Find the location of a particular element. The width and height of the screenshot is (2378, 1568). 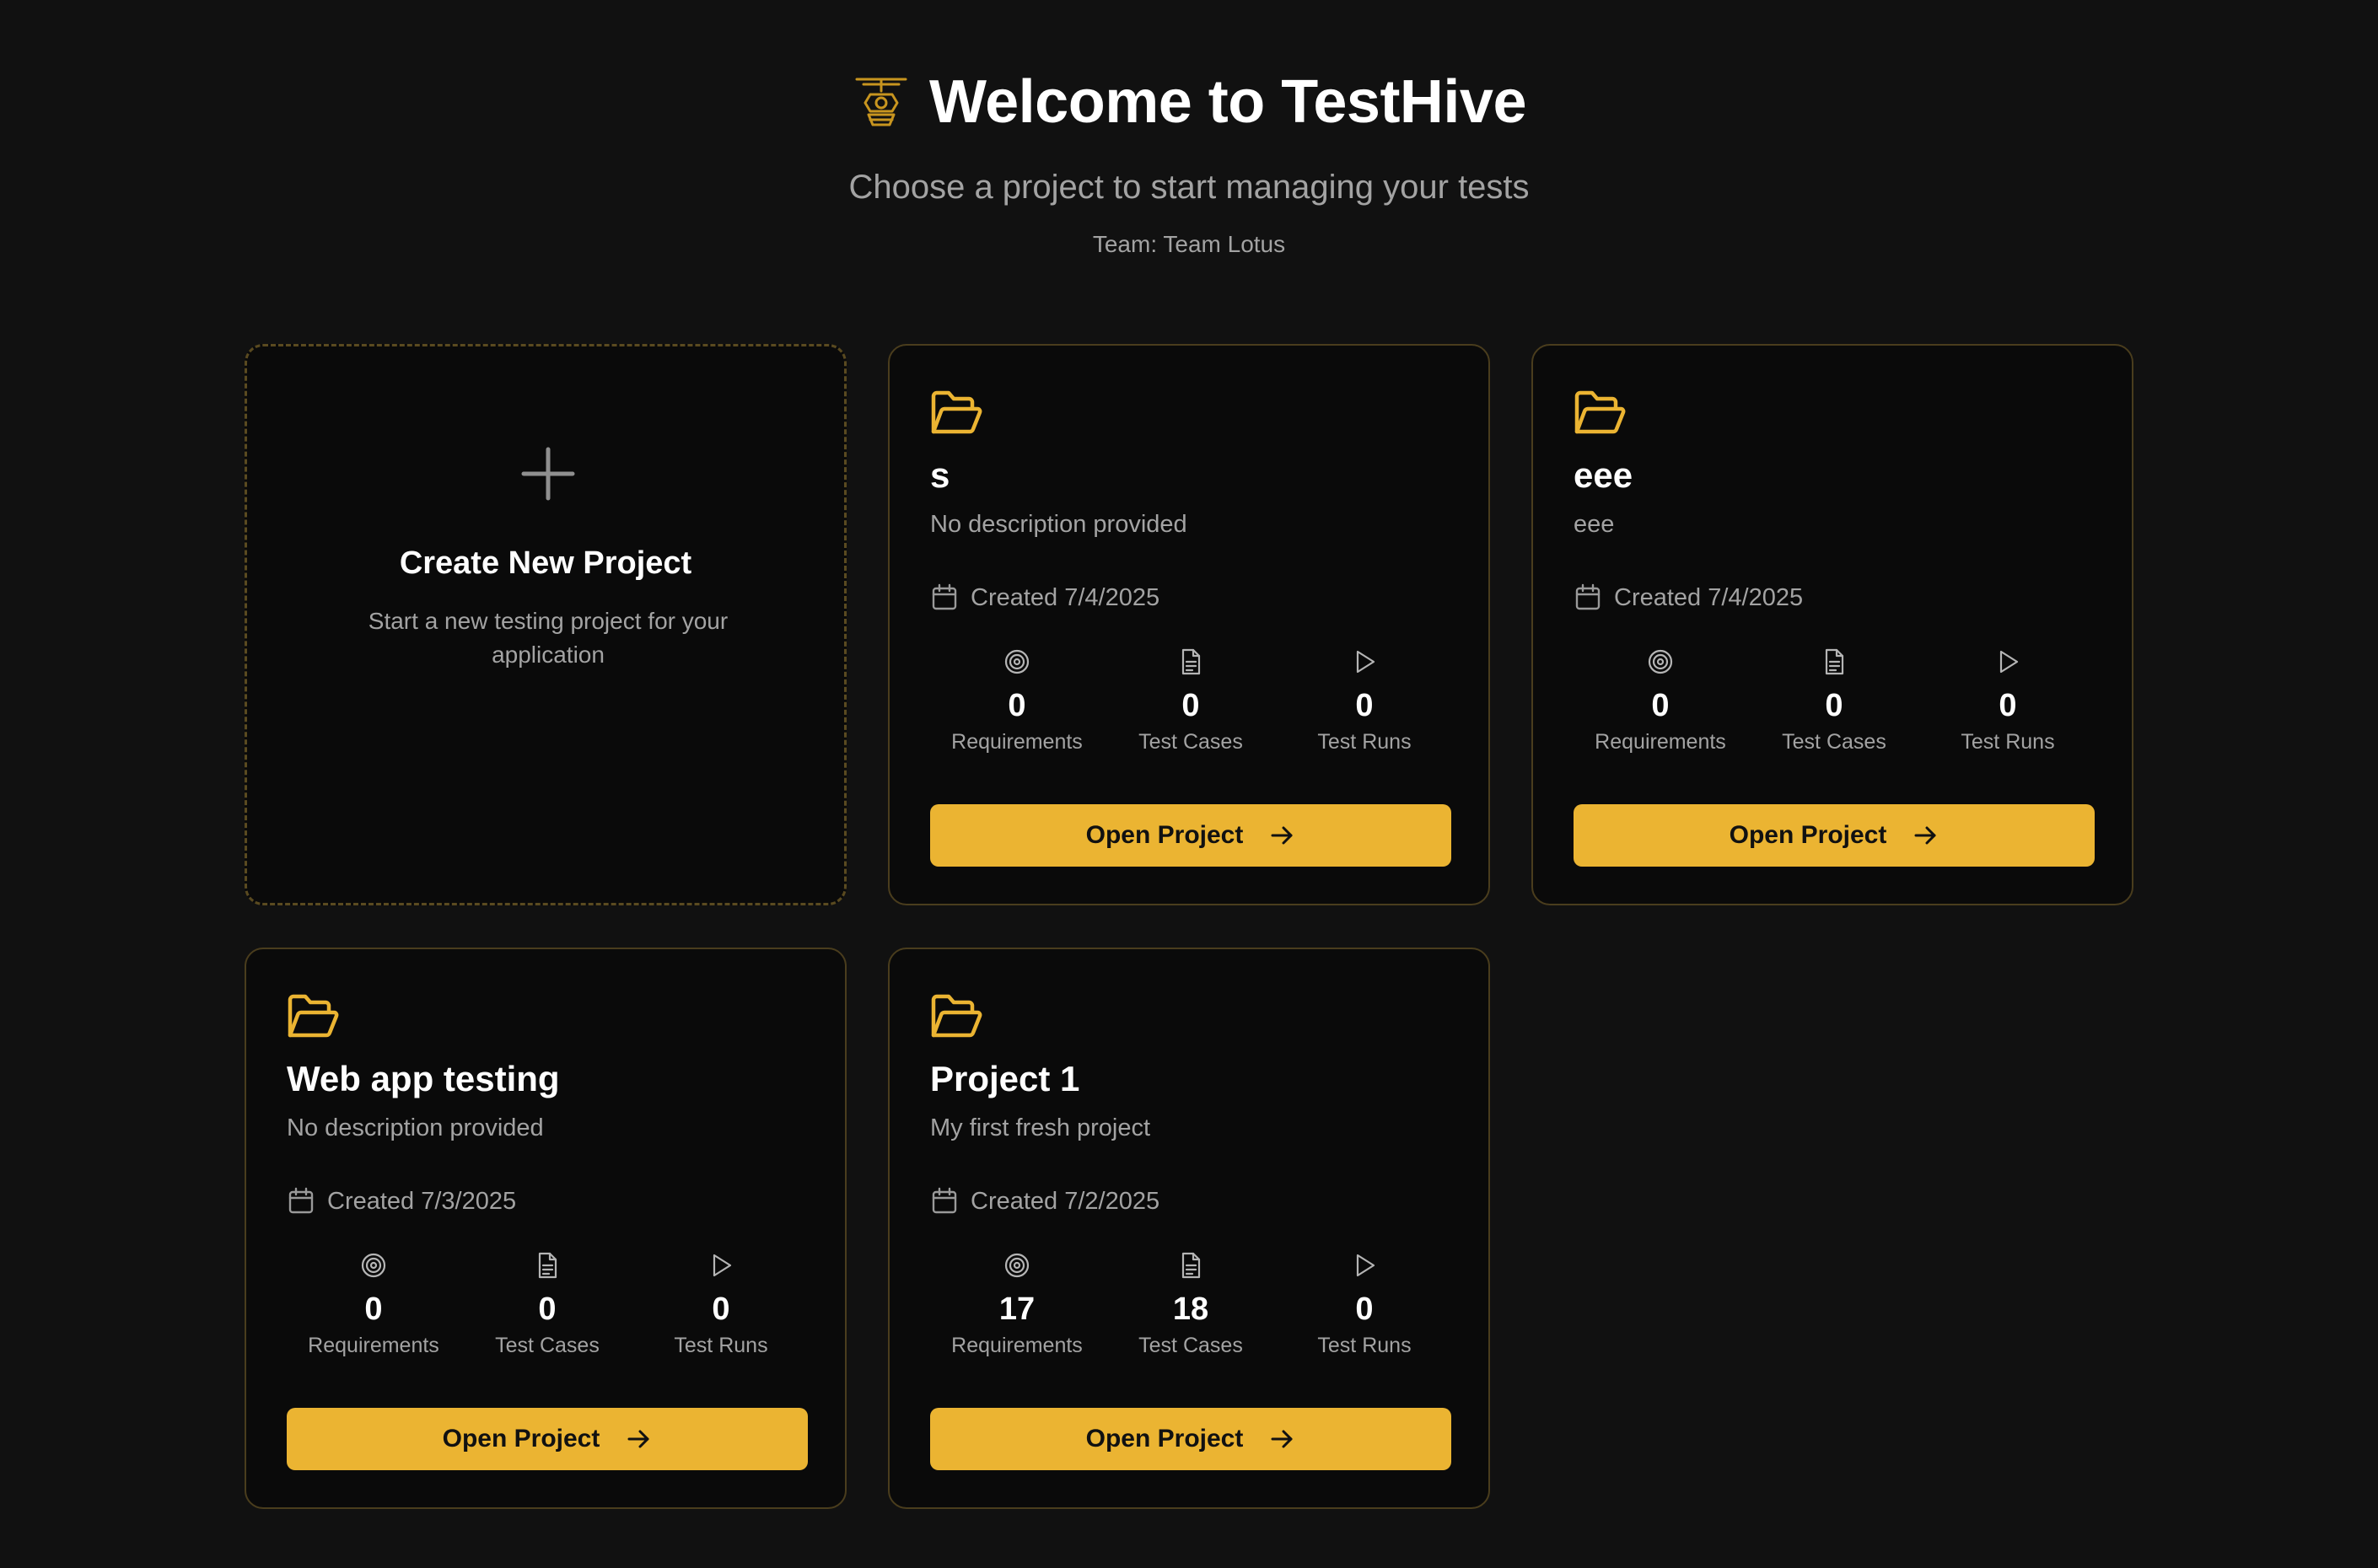

created-label: Created 7/2/2025 is located at coordinates (1065, 1201).